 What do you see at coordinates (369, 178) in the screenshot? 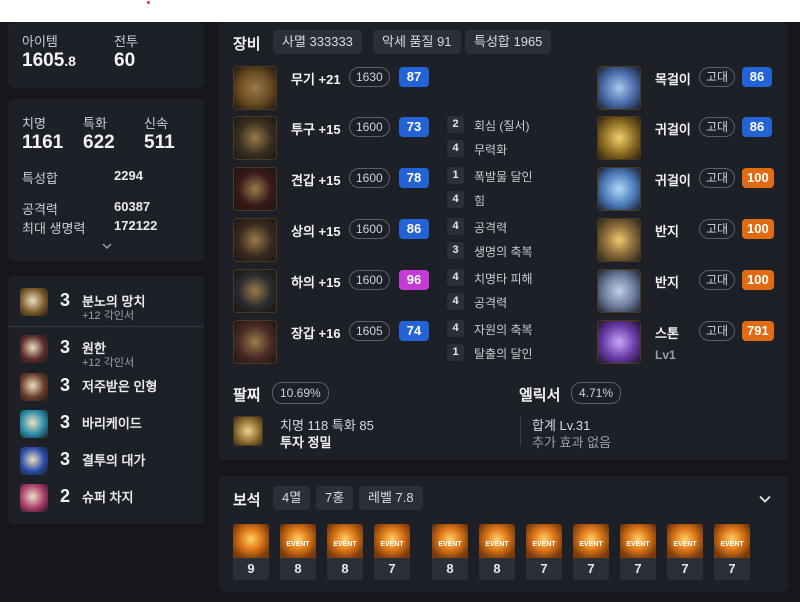
I see `equipment-item-level: 1600` at bounding box center [369, 178].